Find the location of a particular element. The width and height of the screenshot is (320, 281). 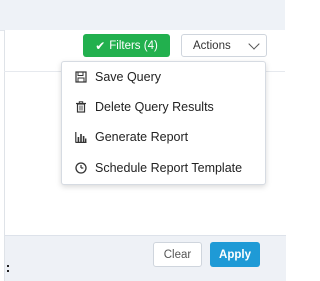

save-icon is located at coordinates (81, 77).